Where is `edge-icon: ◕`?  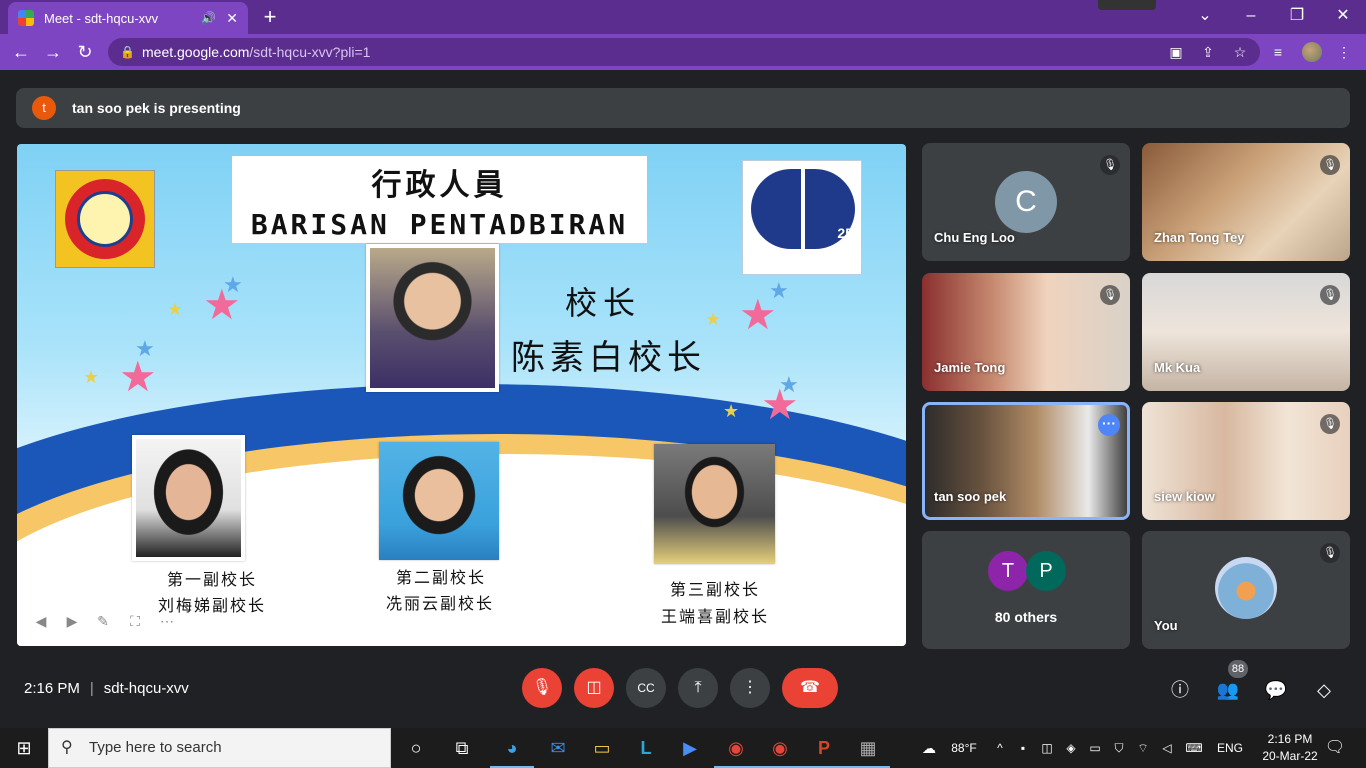
edge-icon: ◕ is located at coordinates (512, 748).